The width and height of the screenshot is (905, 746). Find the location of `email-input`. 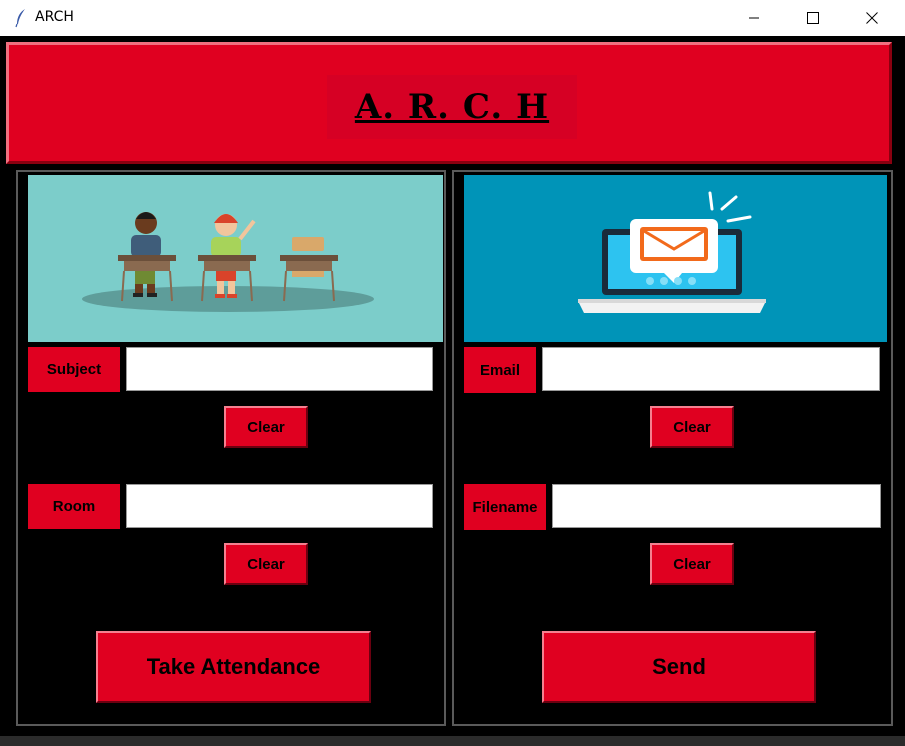

email-input is located at coordinates (711, 369).